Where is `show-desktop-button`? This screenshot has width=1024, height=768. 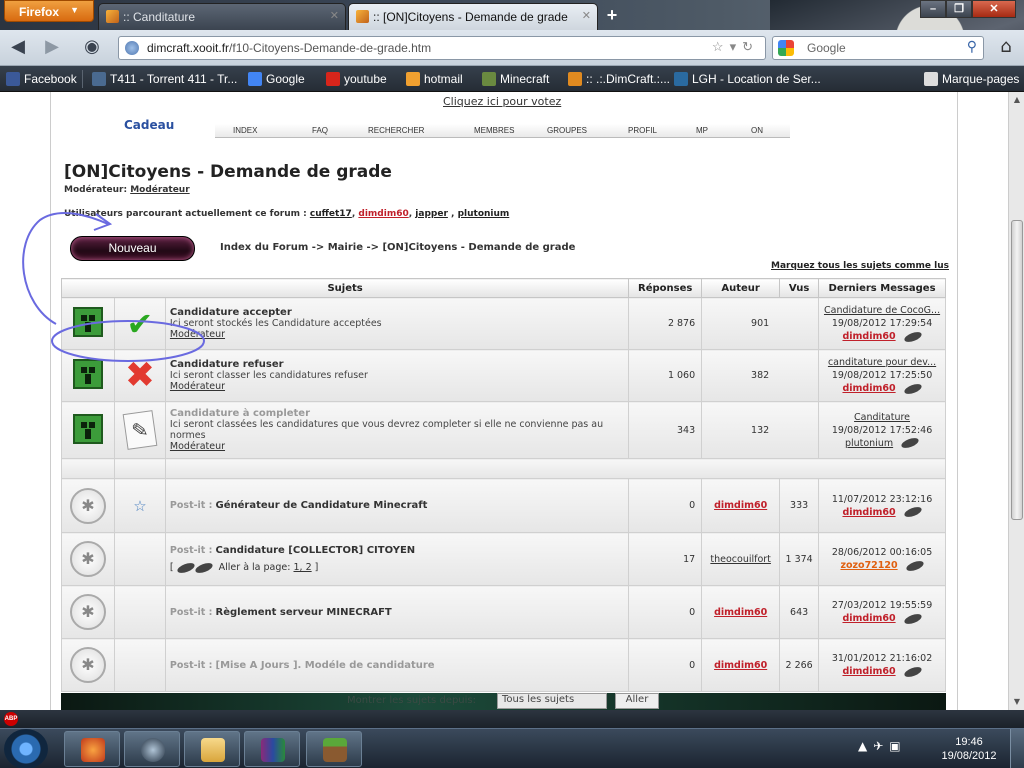
show-desktop-button is located at coordinates (1017, 748).